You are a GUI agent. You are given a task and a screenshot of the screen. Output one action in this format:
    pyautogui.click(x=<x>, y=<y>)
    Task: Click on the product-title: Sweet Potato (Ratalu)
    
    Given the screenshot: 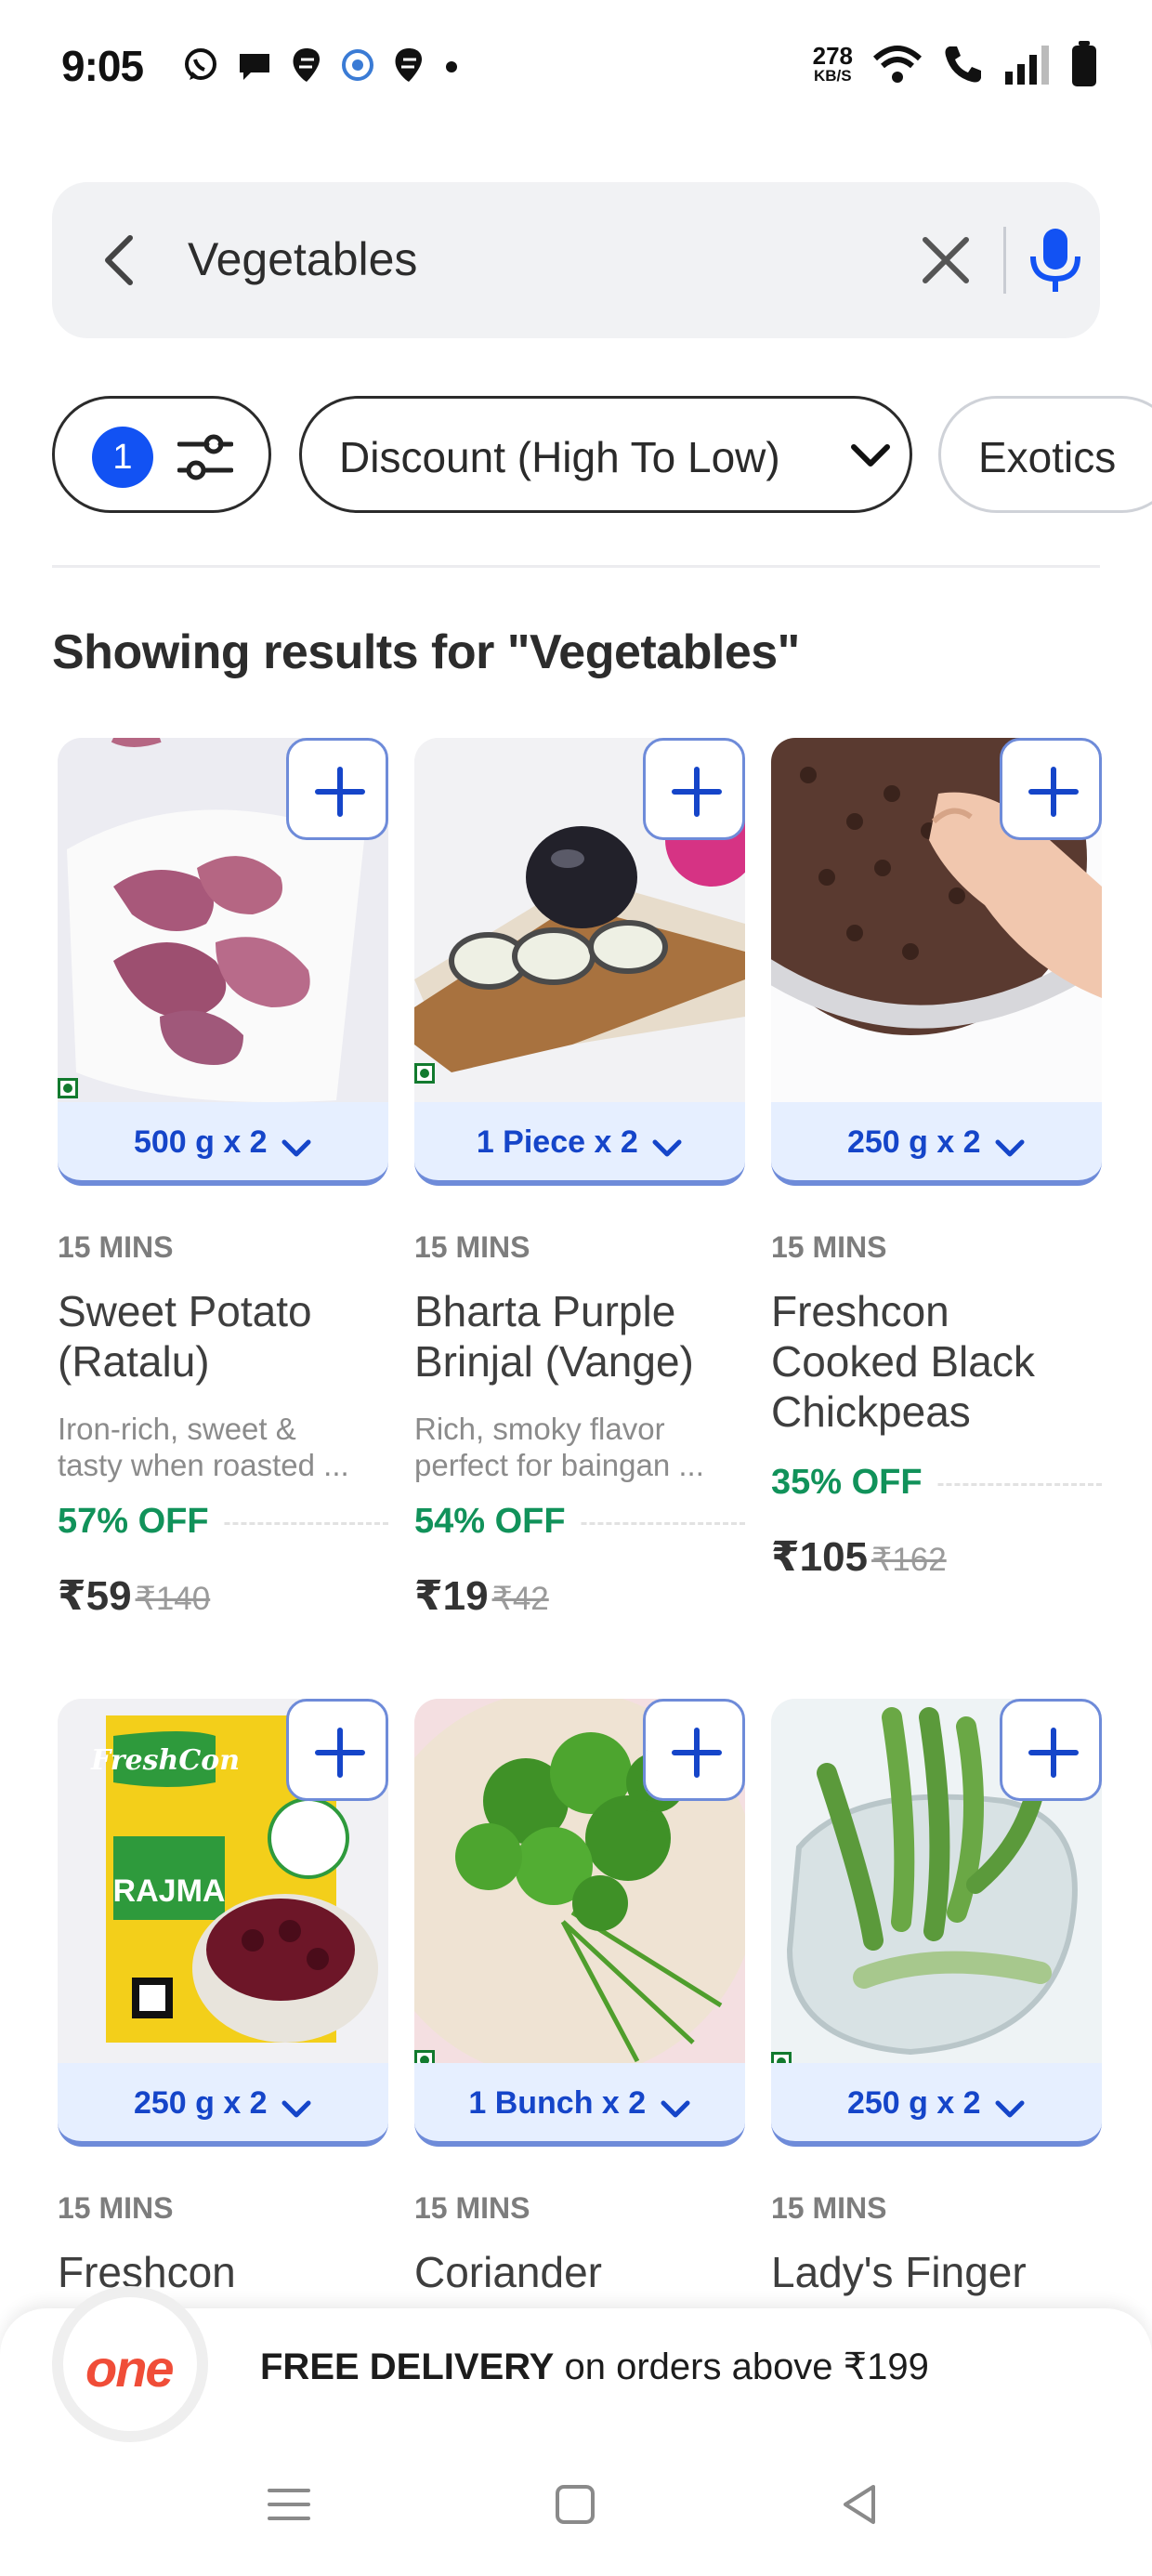 What is the action you would take?
    pyautogui.click(x=185, y=1336)
    